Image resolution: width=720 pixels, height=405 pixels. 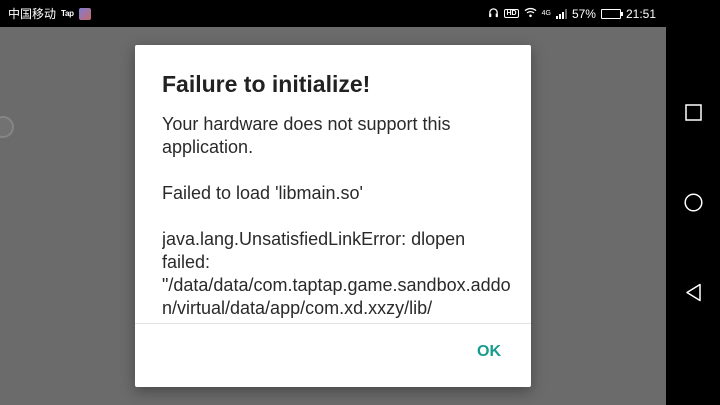 I want to click on back-button, so click(x=693, y=293).